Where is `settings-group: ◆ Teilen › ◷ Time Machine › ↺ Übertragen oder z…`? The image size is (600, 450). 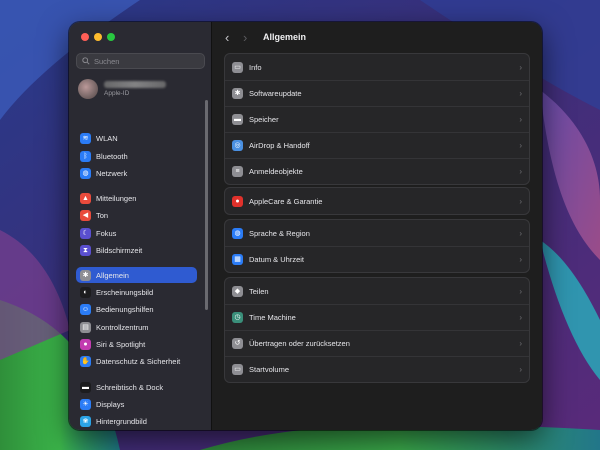
settings-group: ◆ Teilen › ◷ Time Machine › ↺ Übertragen oder z… is located at coordinates (377, 330).